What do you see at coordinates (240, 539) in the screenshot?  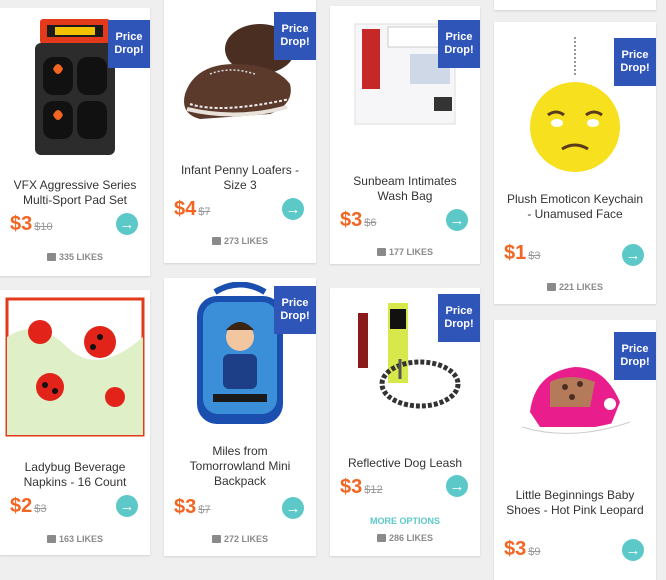 I see `likes-count: 272 LIKES` at bounding box center [240, 539].